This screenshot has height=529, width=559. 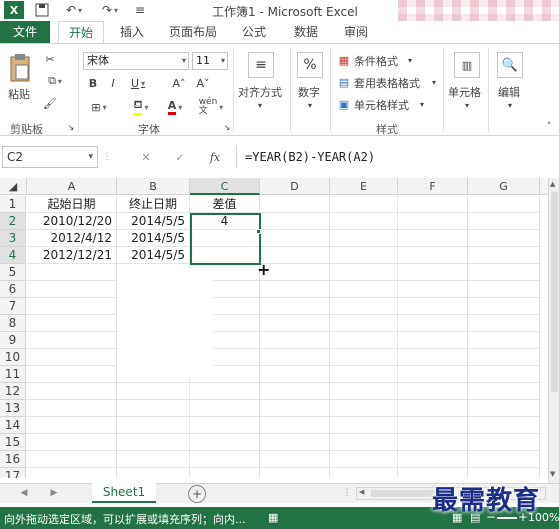 I want to click on cell-e17, so click(x=364, y=473).